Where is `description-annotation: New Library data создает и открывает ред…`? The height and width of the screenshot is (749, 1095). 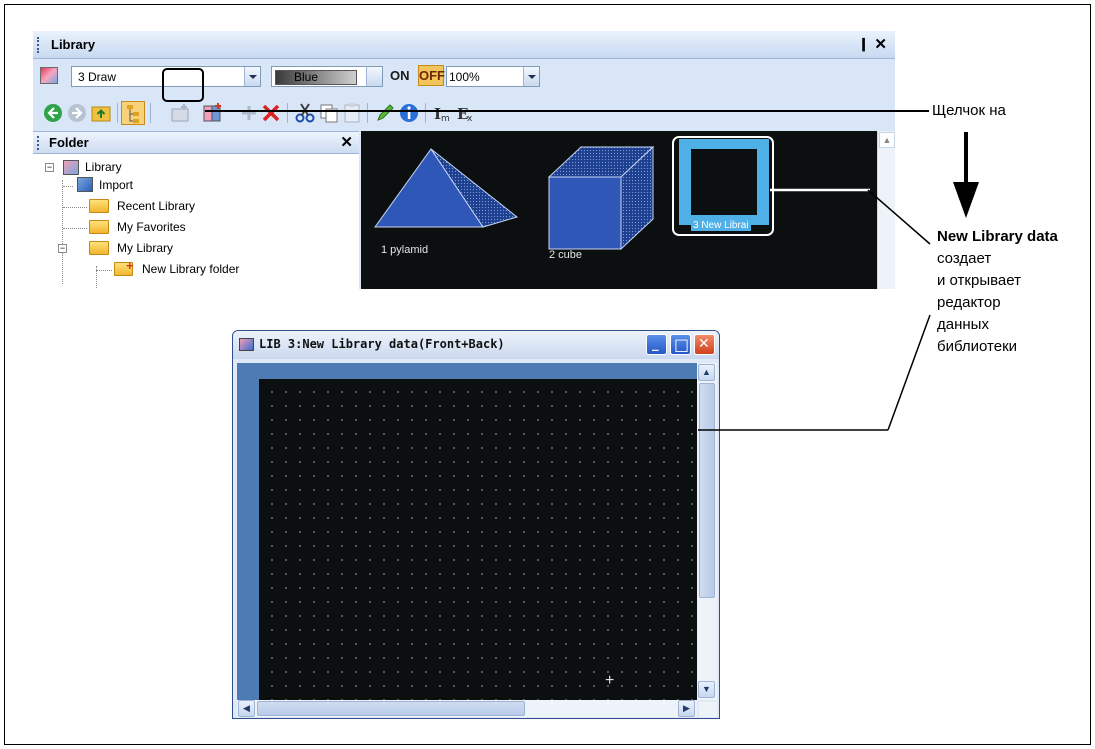
description-annotation: New Library data создает и открывает ред… is located at coordinates (1012, 292).